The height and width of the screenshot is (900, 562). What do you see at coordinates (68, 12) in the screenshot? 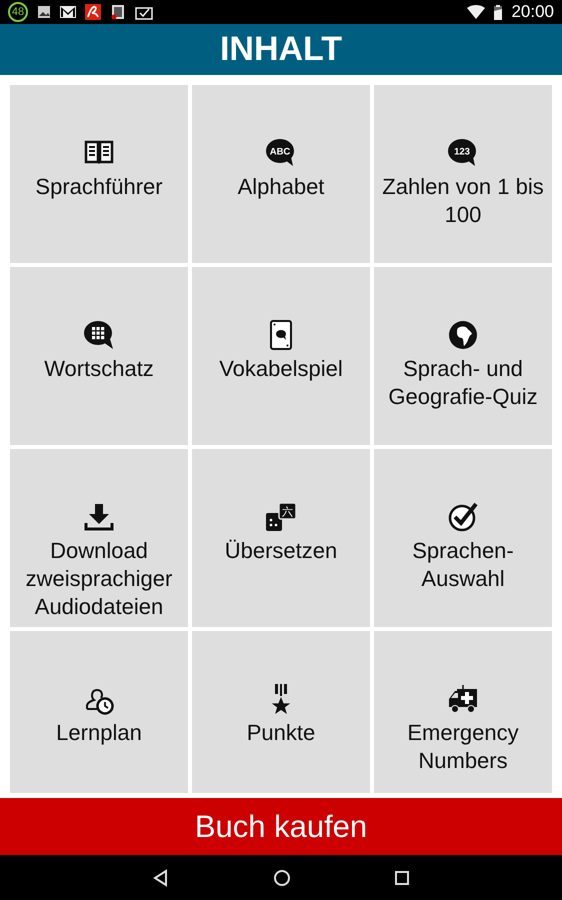
I see `mail-icon` at bounding box center [68, 12].